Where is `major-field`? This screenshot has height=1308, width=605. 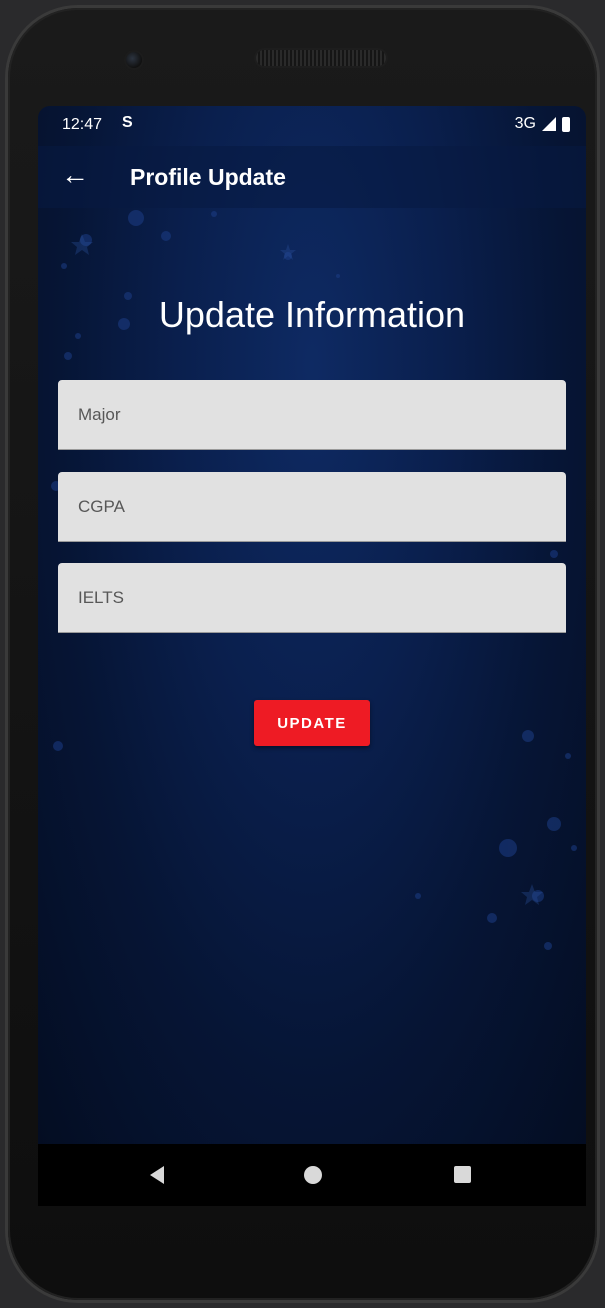
major-field is located at coordinates (312, 415).